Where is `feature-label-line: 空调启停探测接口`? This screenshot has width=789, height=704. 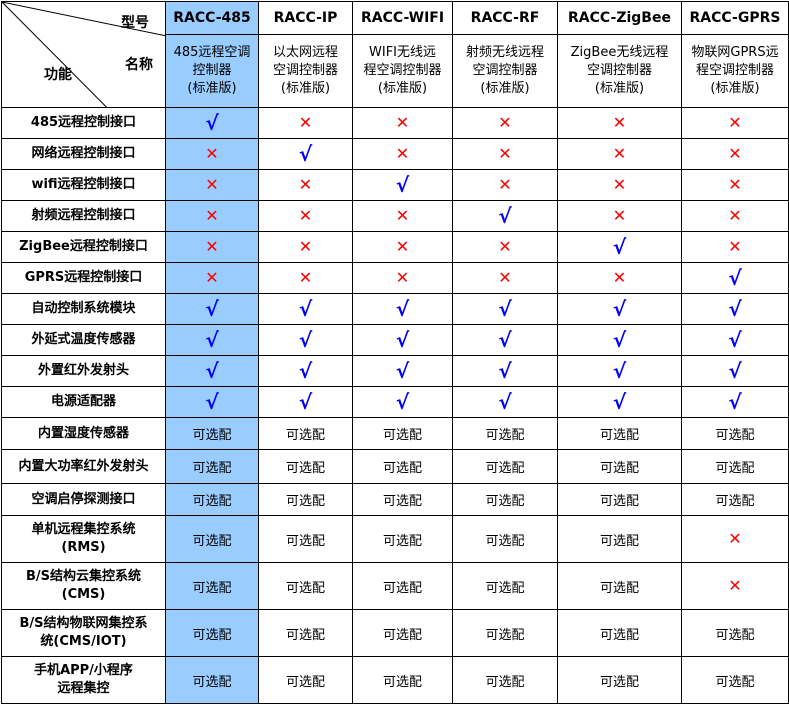
feature-label-line: 空调启停探测接口 is located at coordinates (83, 499).